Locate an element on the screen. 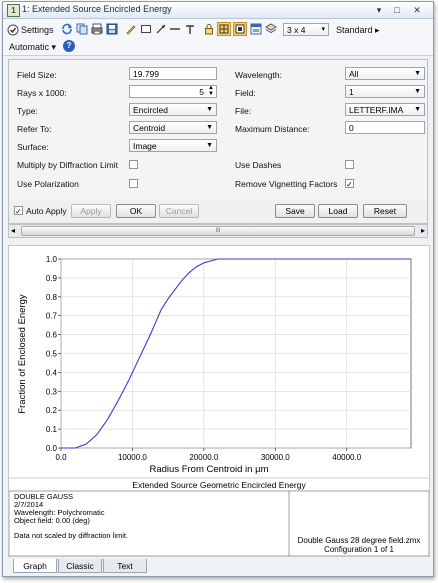 The width and height of the screenshot is (438, 583). use-dashes-label: Use Dashes is located at coordinates (258, 165).